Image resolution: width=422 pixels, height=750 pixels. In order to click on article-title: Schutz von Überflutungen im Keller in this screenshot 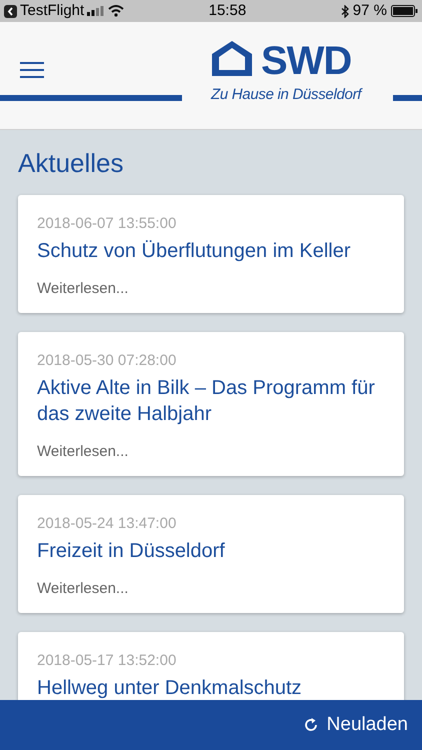, I will do `click(211, 251)`.